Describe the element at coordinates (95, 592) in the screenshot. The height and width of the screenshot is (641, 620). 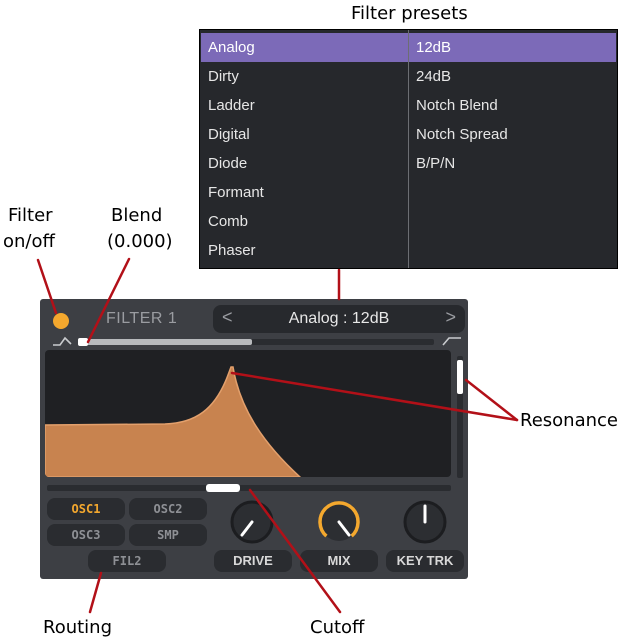
I see `routing-arrow` at that location.